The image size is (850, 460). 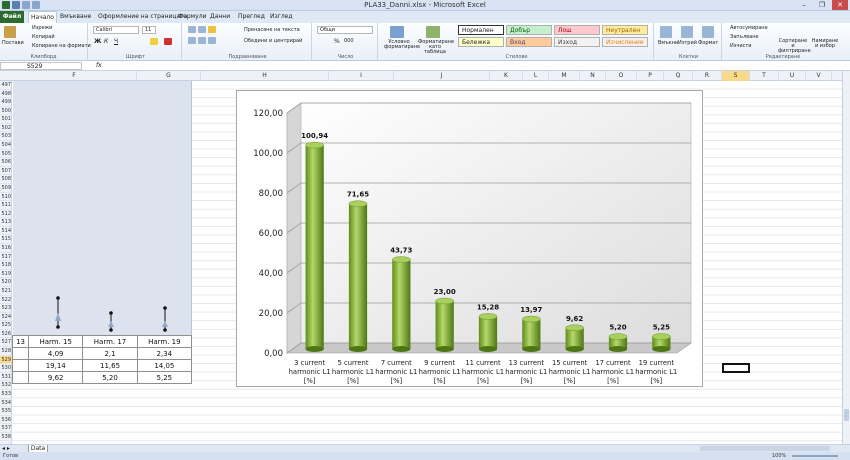 What do you see at coordinates (20, 341) in the screenshot?
I see `table-header-cell: 13` at bounding box center [20, 341].